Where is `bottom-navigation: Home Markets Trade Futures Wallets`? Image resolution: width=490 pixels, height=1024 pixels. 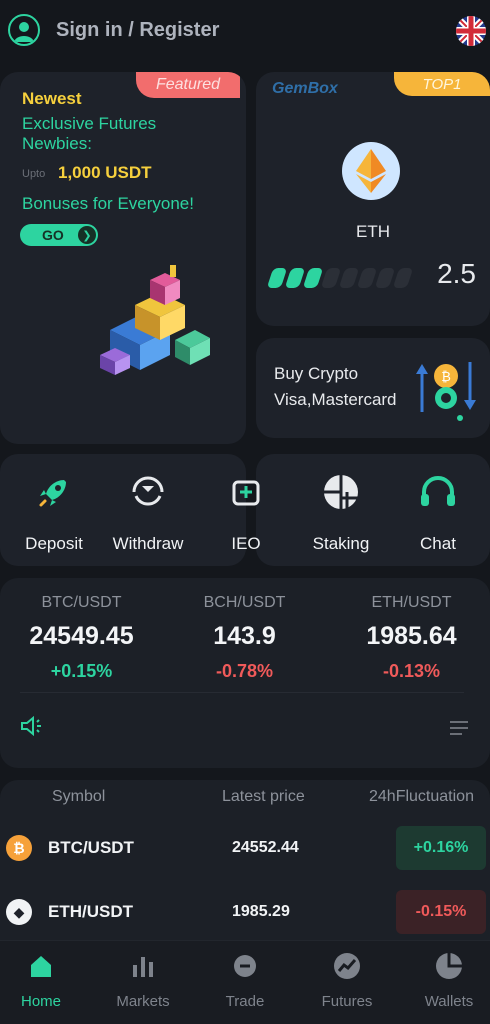
bottom-navigation: Home Markets Trade Futures Wallets is located at coordinates (245, 982).